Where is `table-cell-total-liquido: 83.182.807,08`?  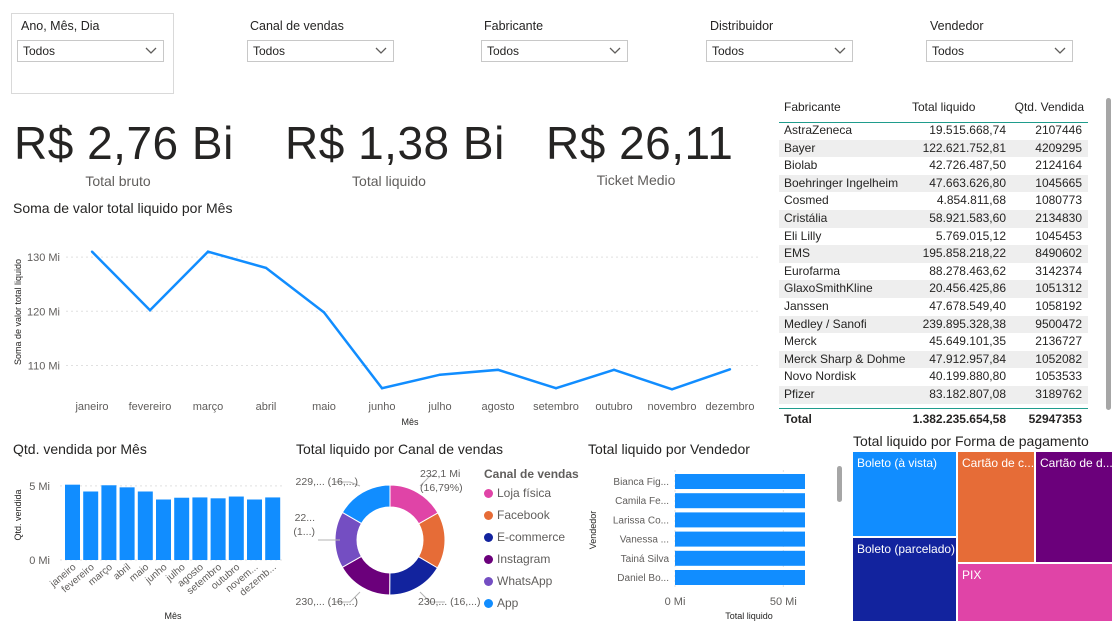
table-cell-total-liquido: 83.182.807,08 is located at coordinates (967, 393).